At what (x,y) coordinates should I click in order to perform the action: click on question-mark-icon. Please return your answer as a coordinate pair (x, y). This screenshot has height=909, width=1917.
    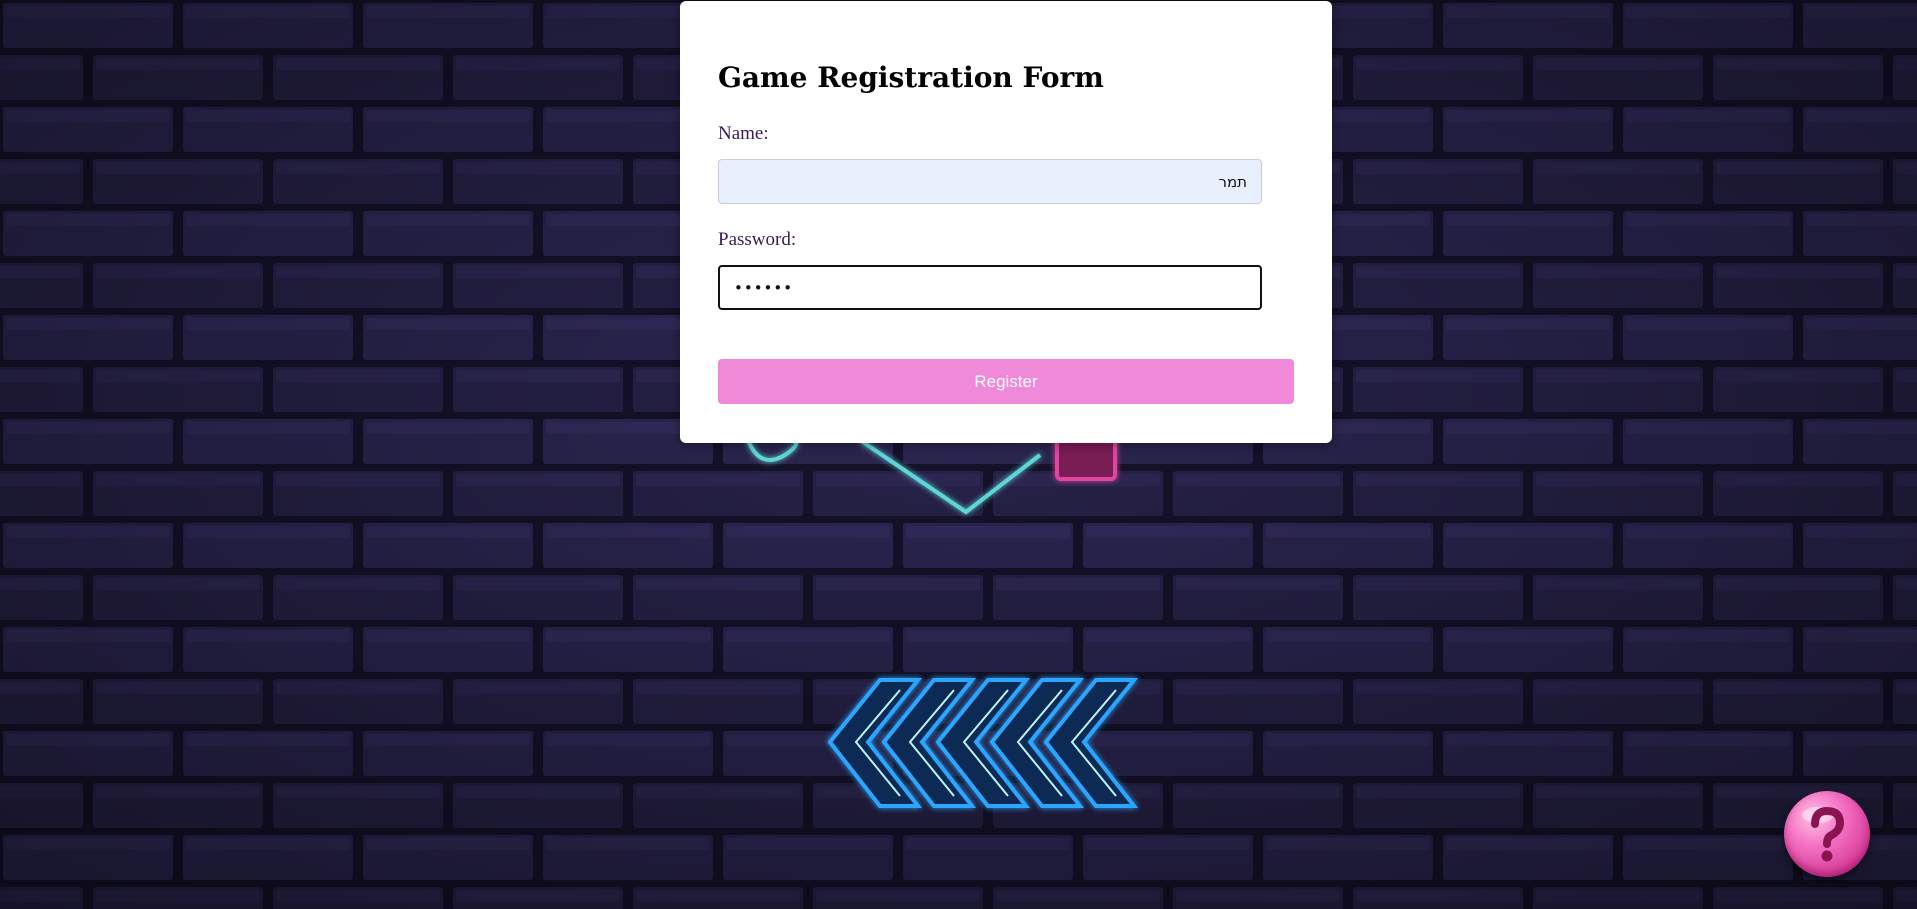
    Looking at the image, I should click on (1823, 834).